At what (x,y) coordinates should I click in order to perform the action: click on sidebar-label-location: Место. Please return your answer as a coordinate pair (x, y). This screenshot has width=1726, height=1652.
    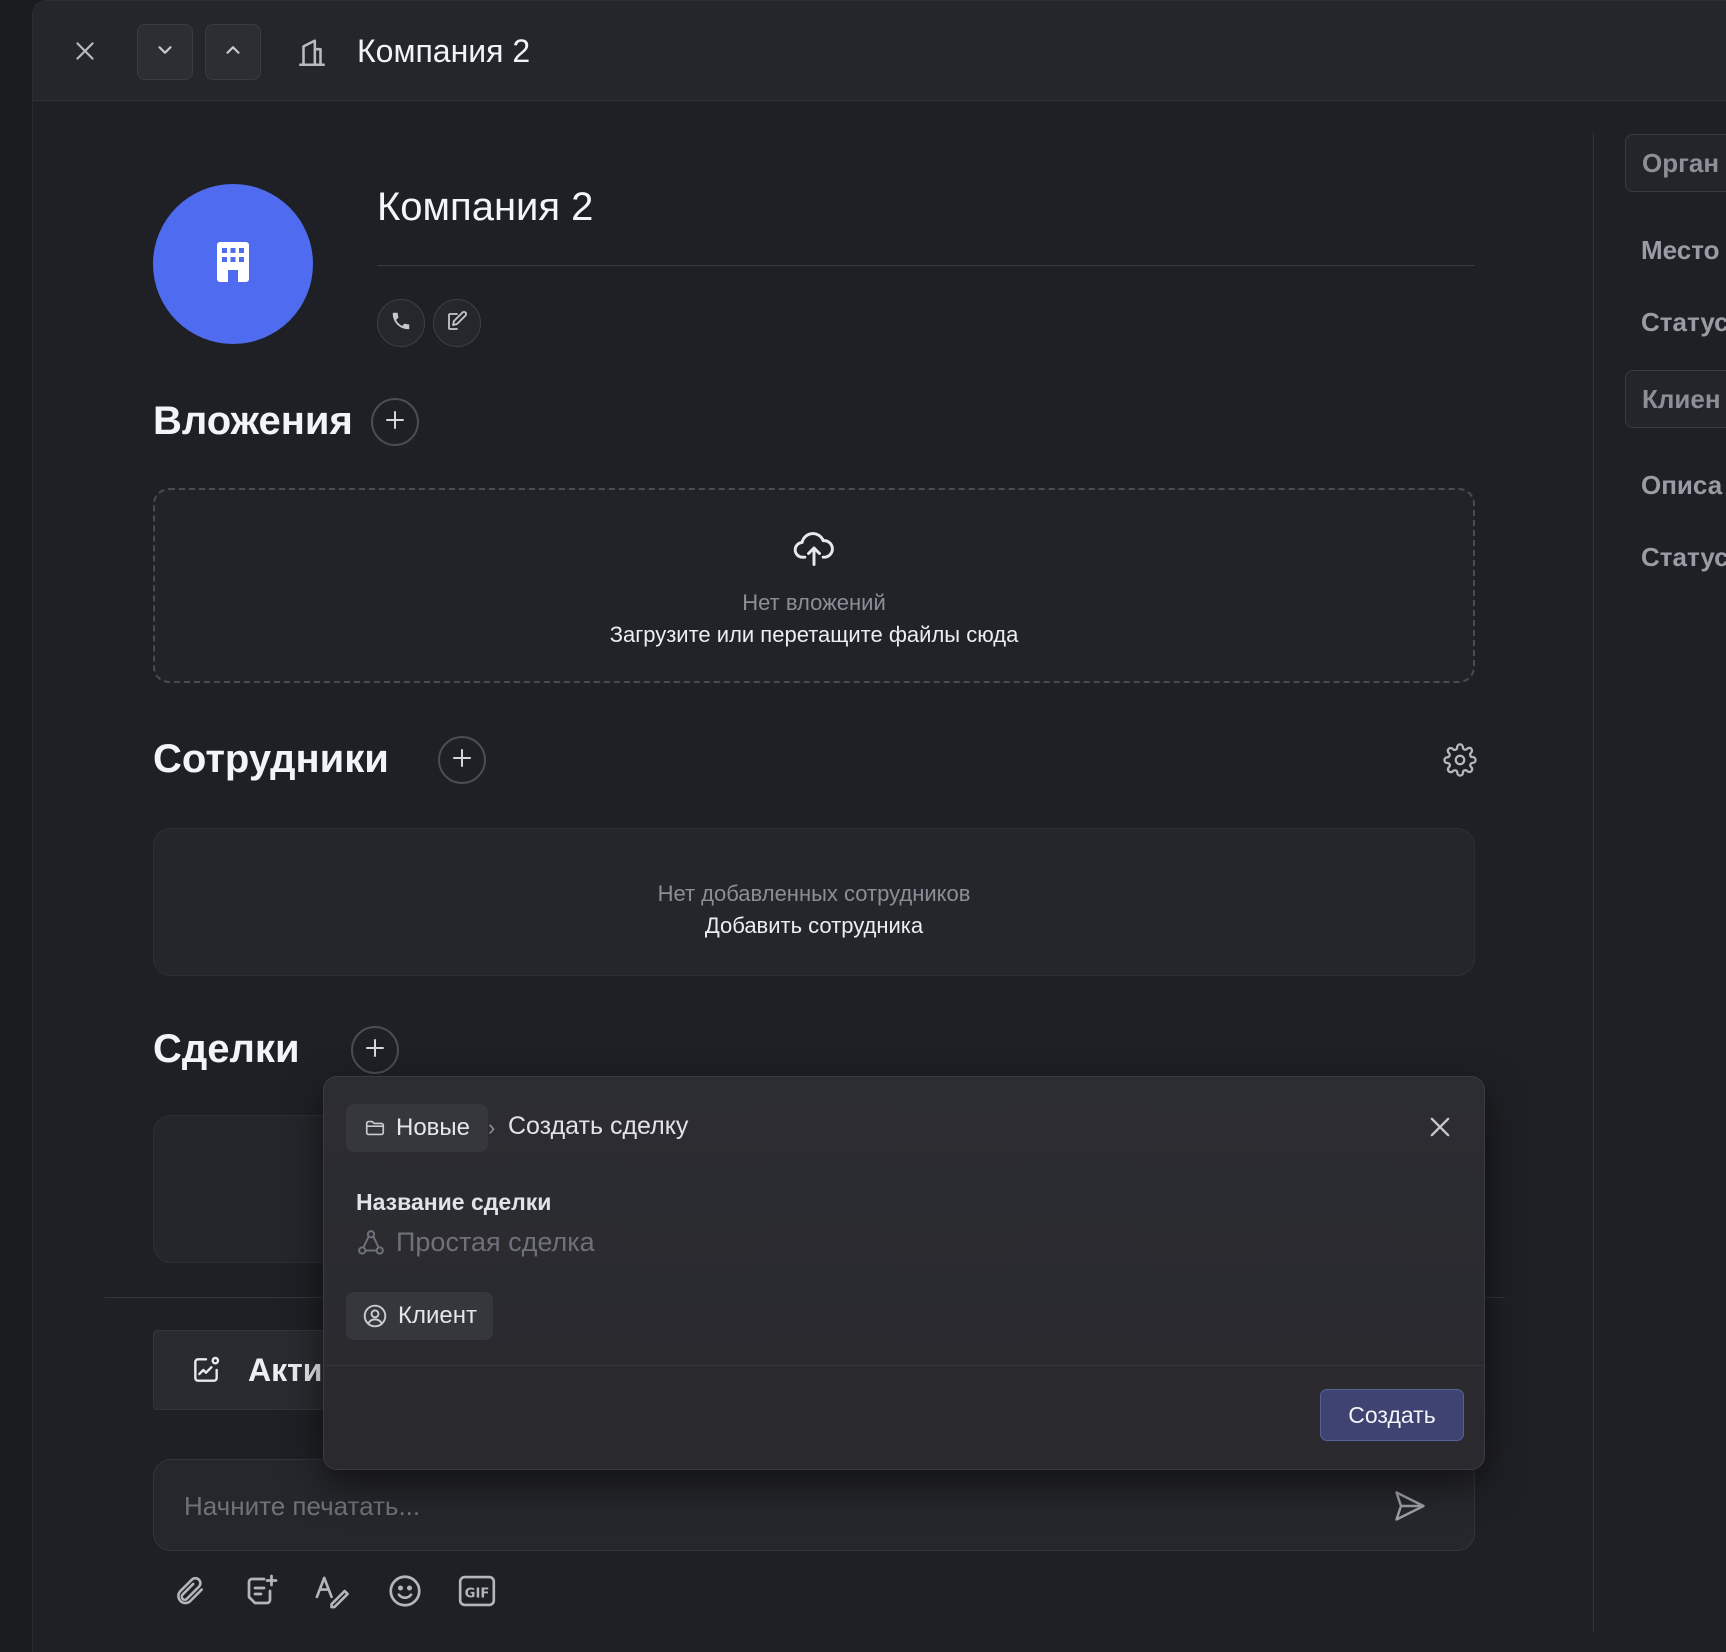
    Looking at the image, I should click on (1680, 250).